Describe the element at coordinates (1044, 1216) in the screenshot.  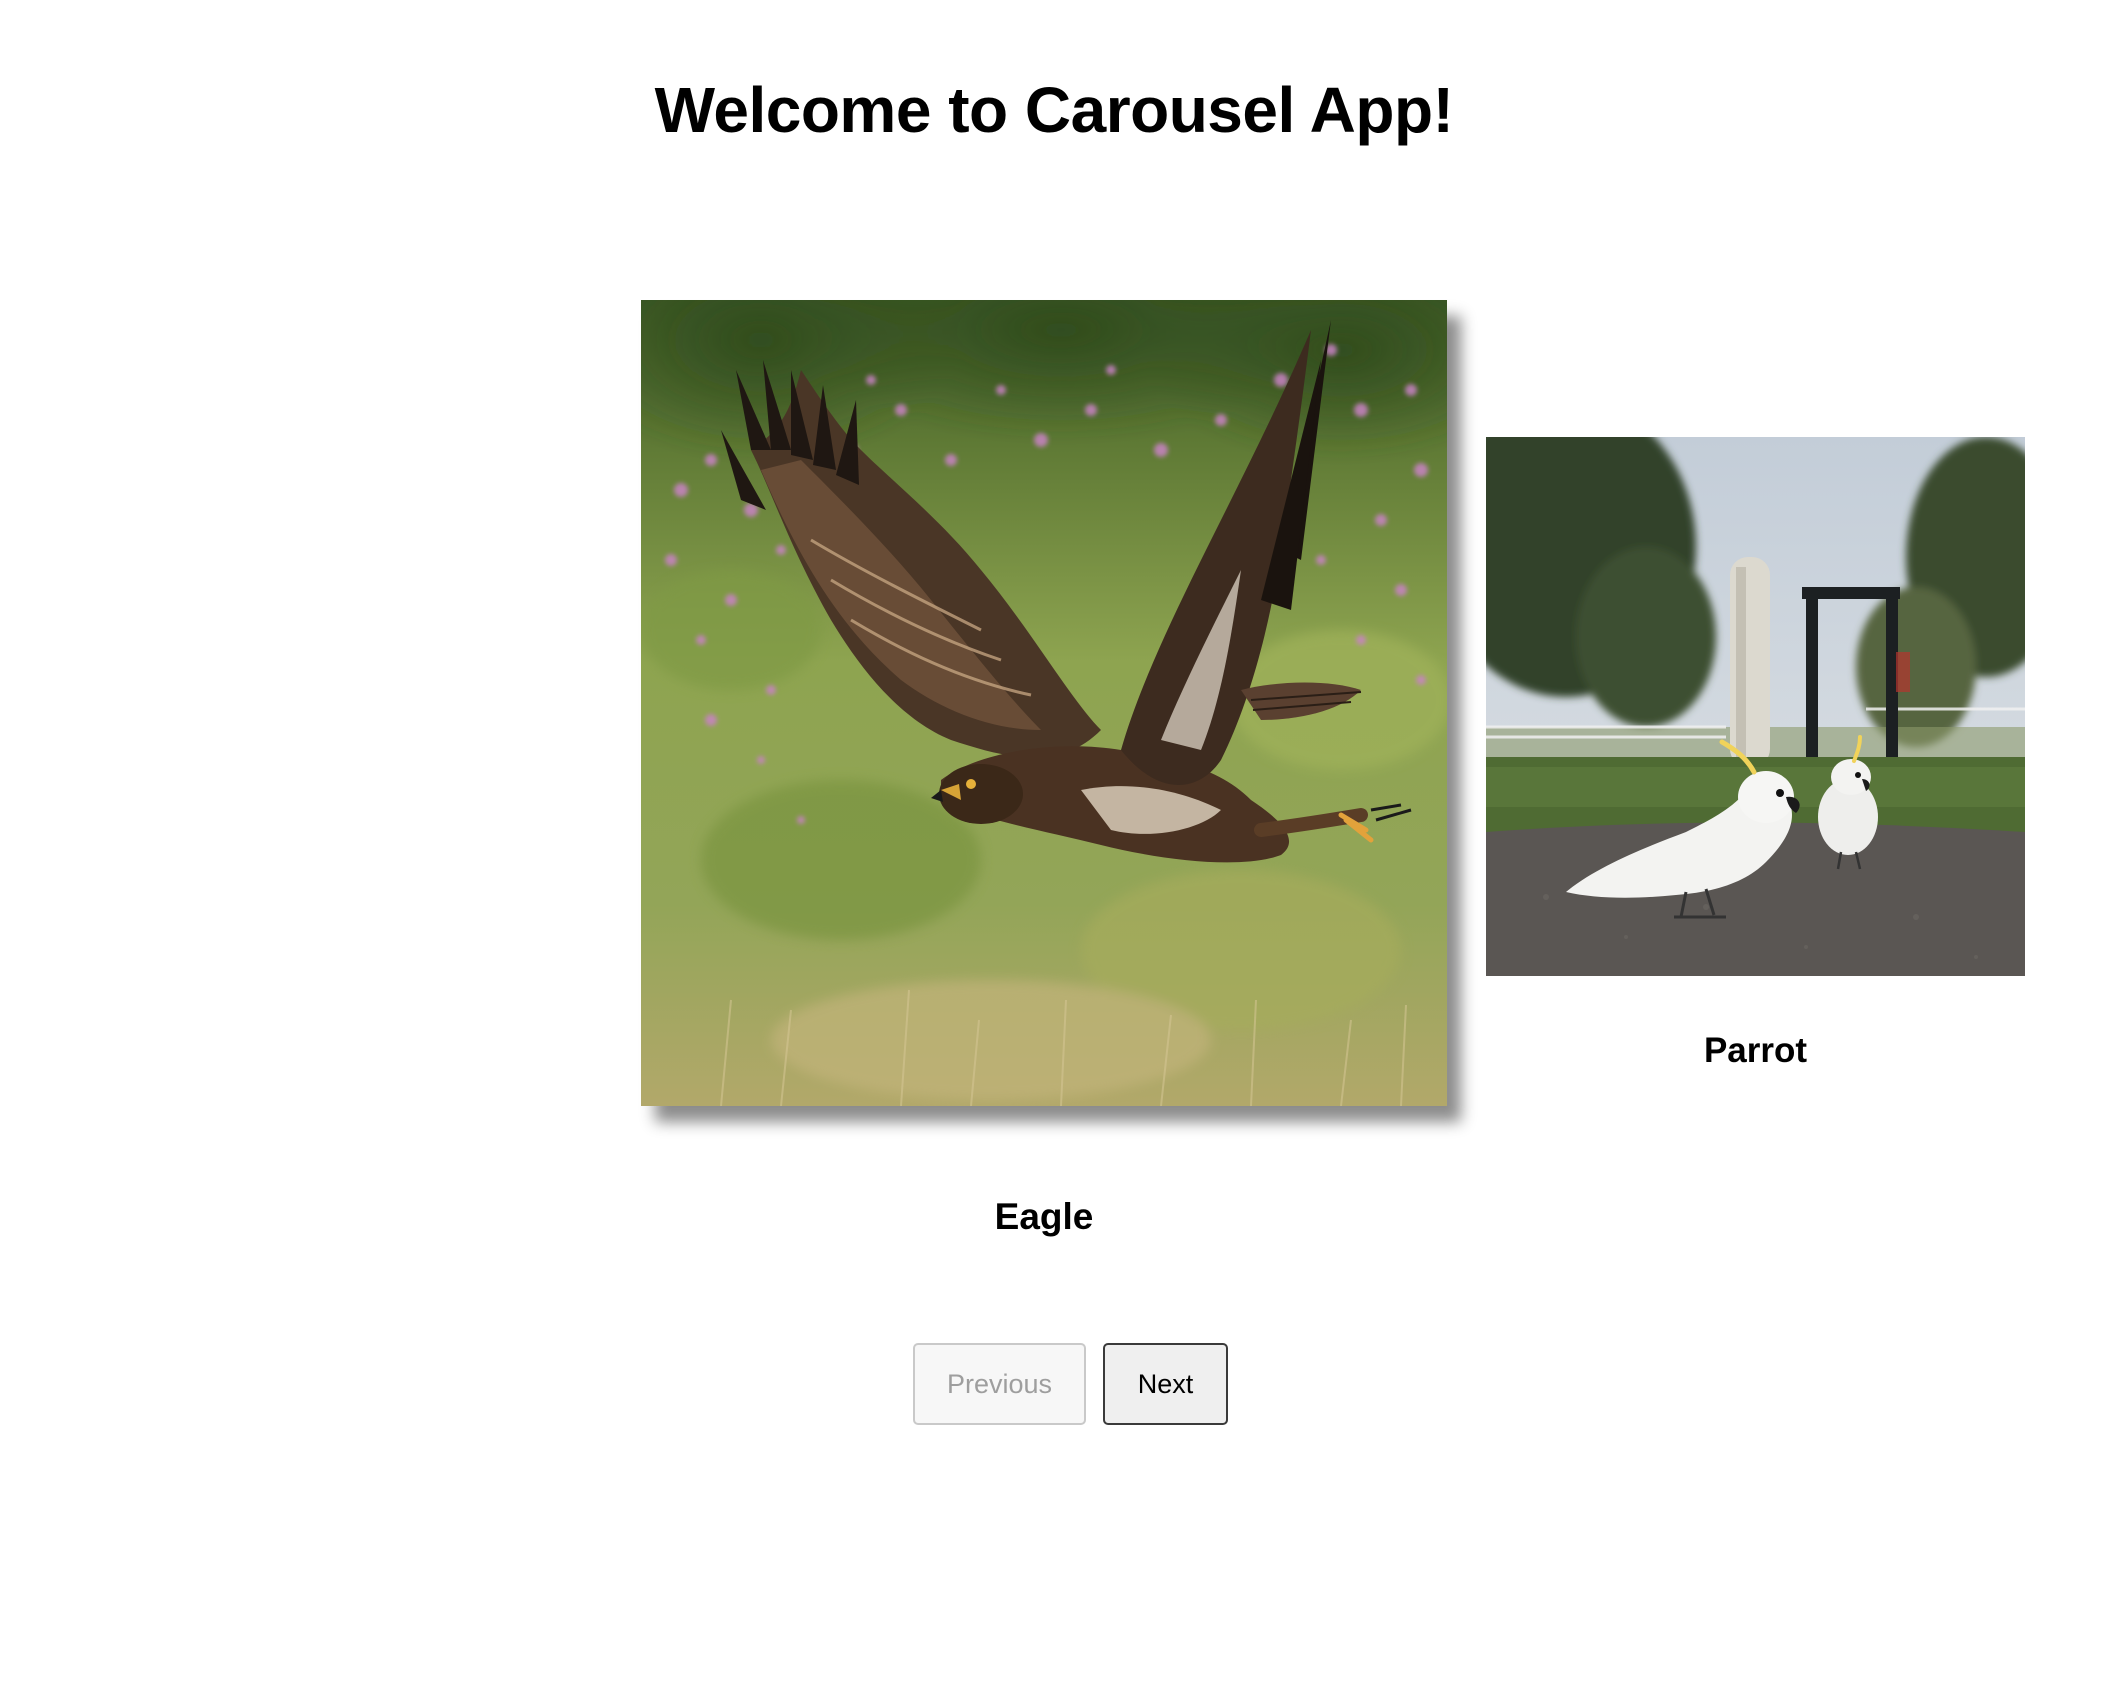
I see `slide-caption: Eagle` at that location.